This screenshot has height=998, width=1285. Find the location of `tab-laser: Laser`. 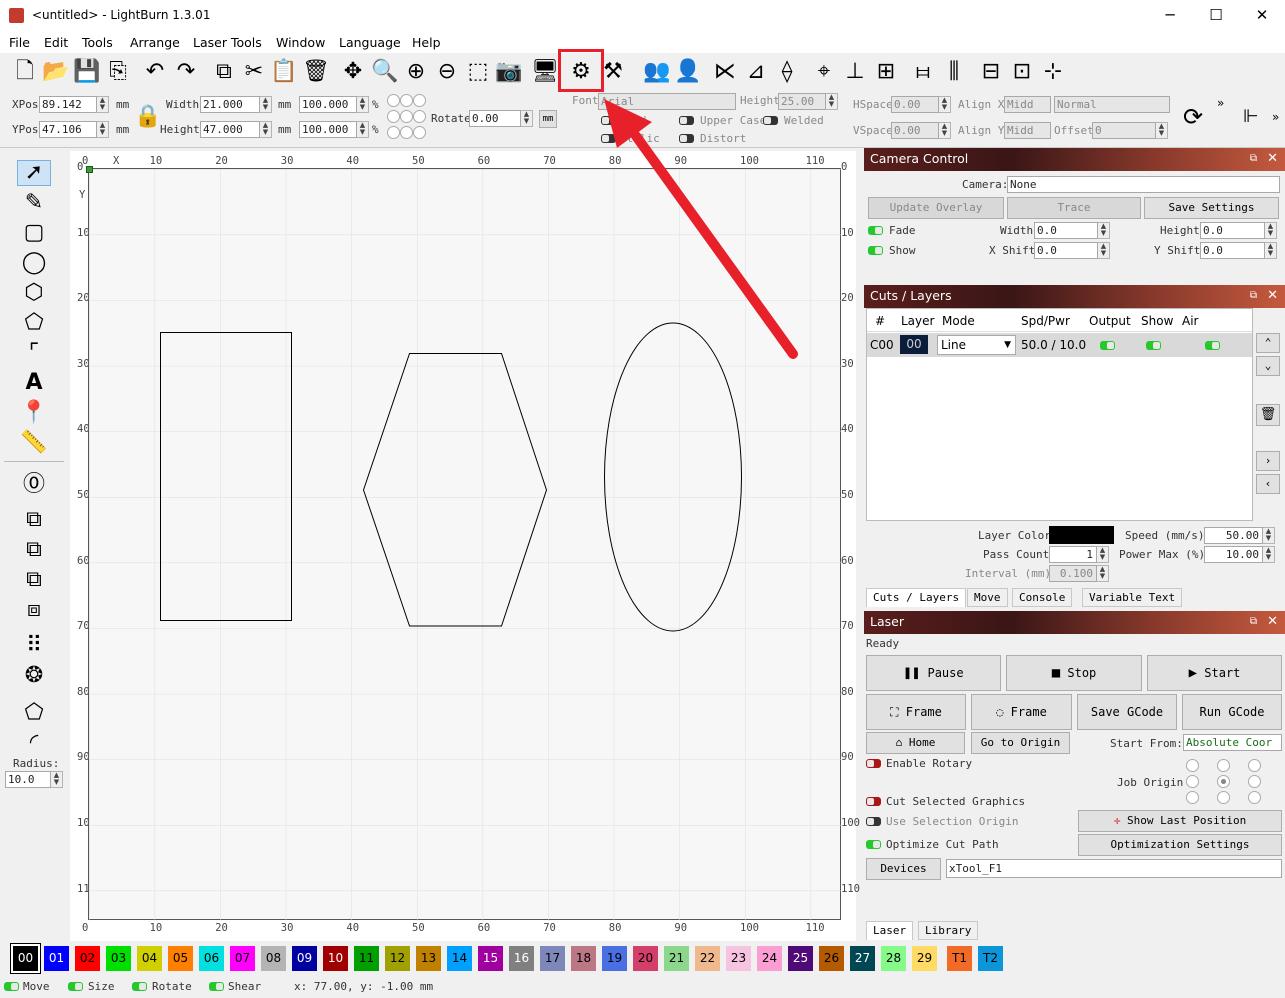

tab-laser: Laser is located at coordinates (890, 930).